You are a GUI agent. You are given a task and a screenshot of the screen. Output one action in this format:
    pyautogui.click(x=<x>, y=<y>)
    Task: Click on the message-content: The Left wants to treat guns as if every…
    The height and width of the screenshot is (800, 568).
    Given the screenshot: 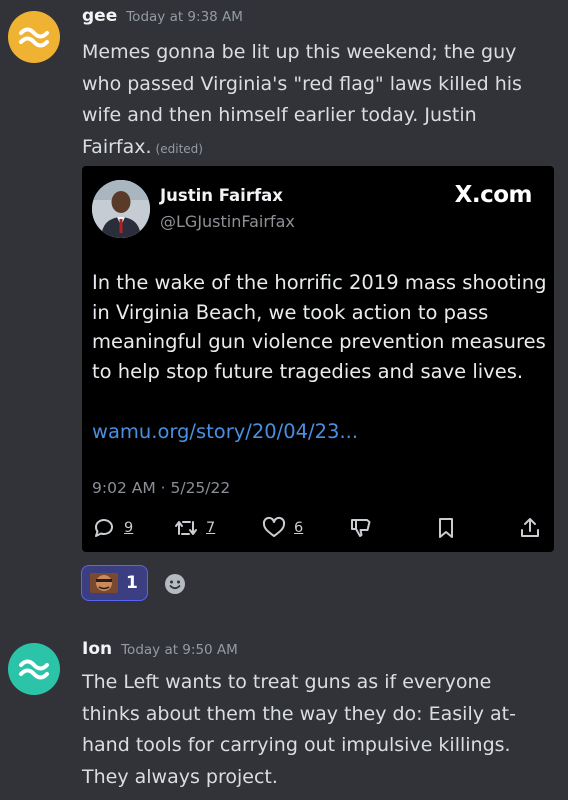 What is the action you would take?
    pyautogui.click(x=317, y=730)
    